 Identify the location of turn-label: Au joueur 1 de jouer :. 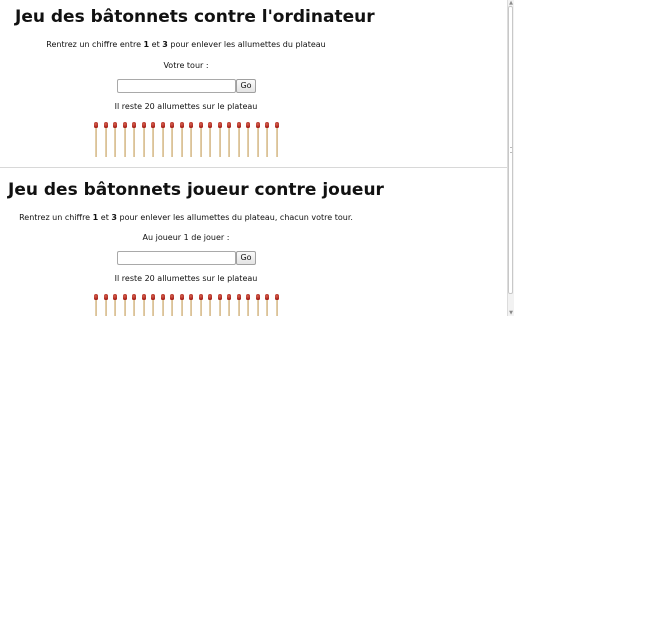
(186, 237).